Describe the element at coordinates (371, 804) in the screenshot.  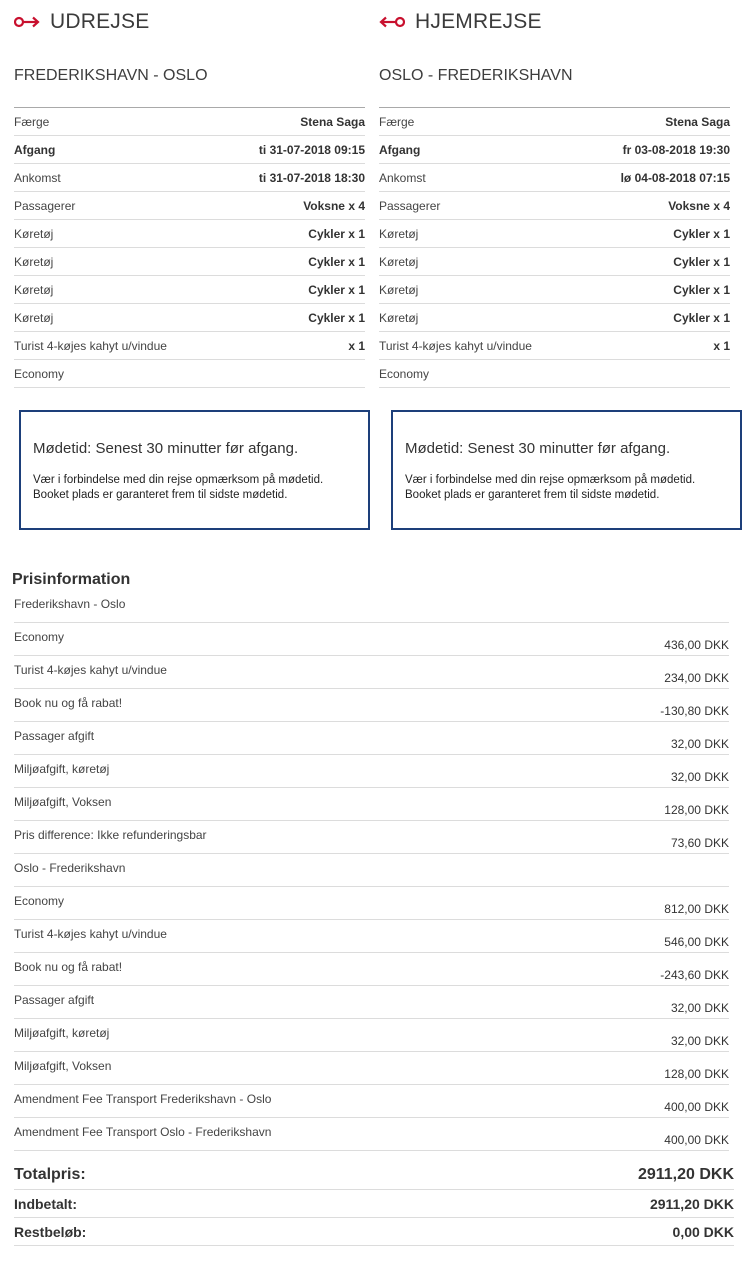
I see `price-row: Miljøafgift, Voksen 128,00 DKK` at that location.